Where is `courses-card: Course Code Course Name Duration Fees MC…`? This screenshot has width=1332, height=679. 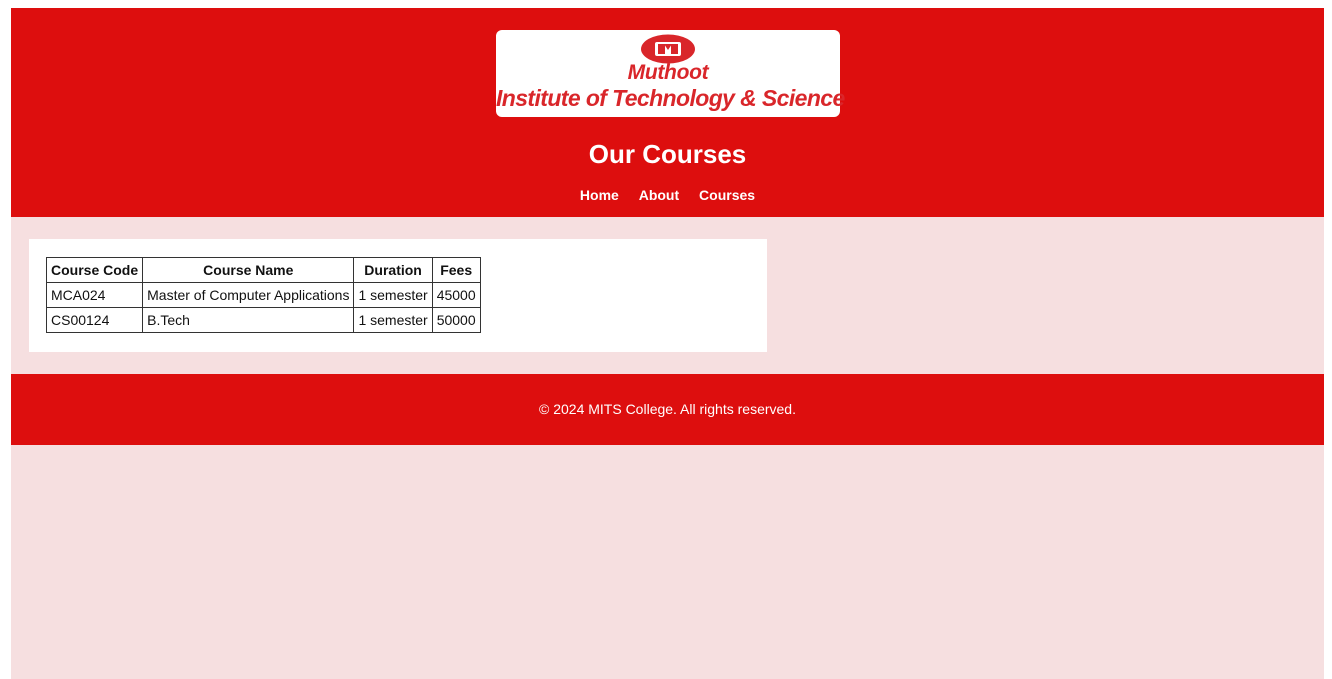
courses-card: Course Code Course Name Duration Fees MC… is located at coordinates (398, 295).